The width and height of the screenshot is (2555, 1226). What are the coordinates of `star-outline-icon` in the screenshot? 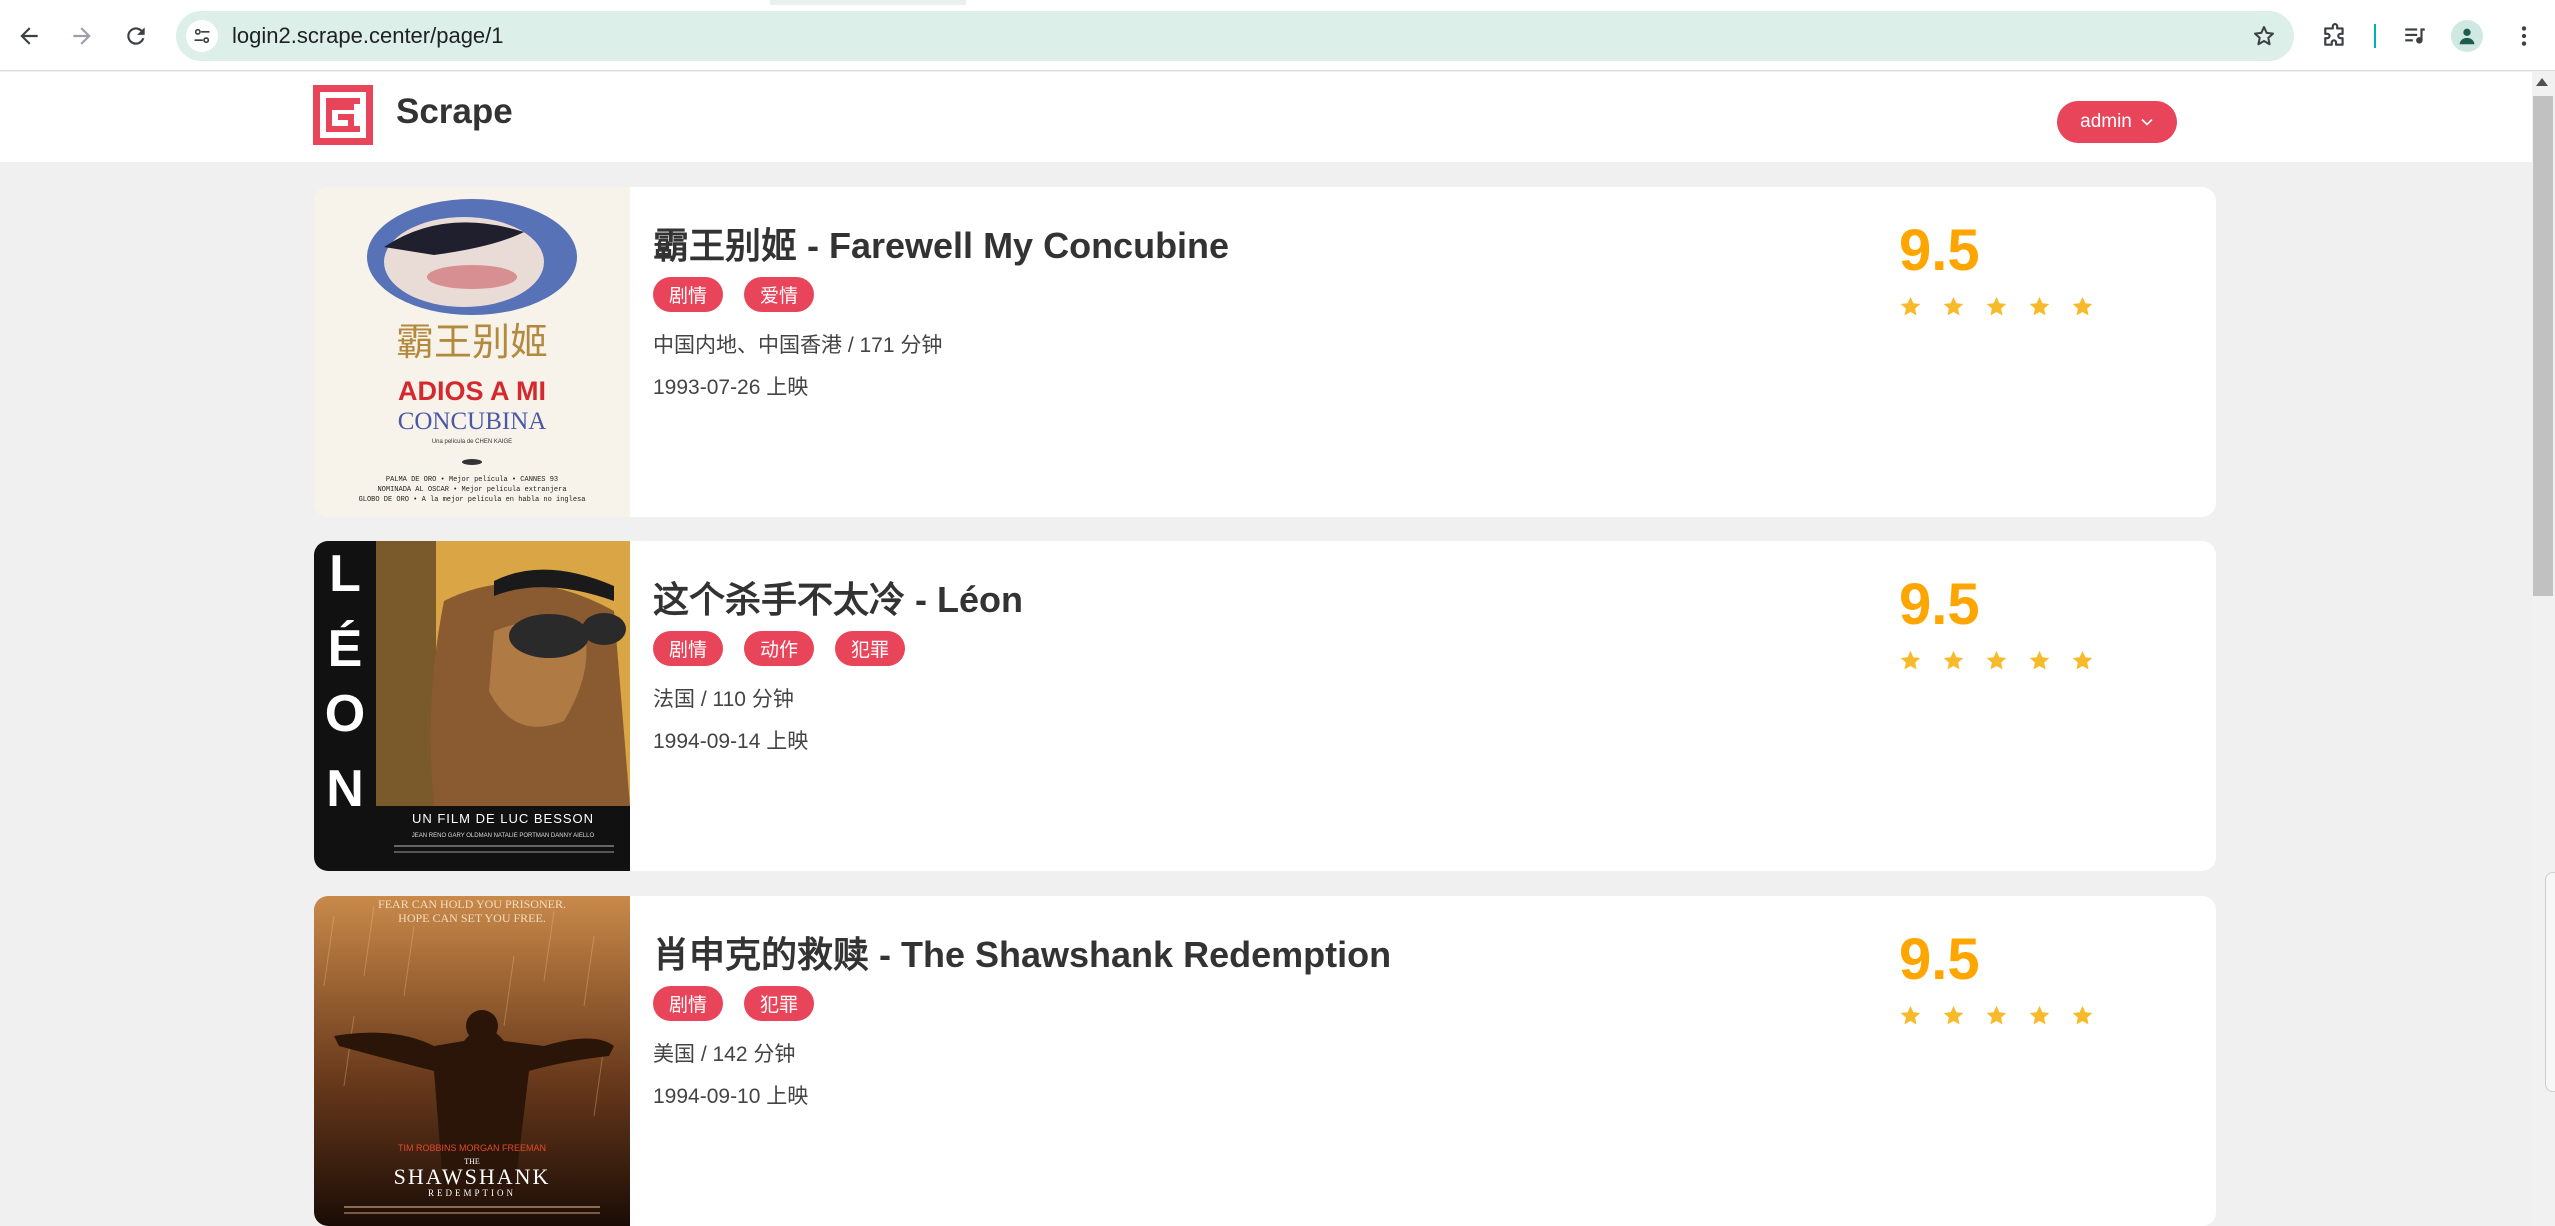 It's located at (2264, 36).